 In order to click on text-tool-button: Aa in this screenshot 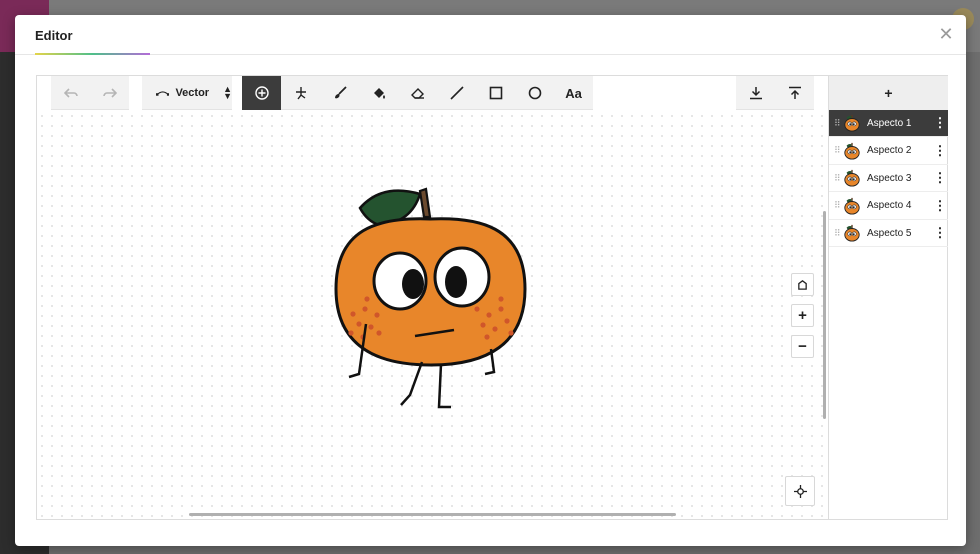, I will do `click(573, 93)`.